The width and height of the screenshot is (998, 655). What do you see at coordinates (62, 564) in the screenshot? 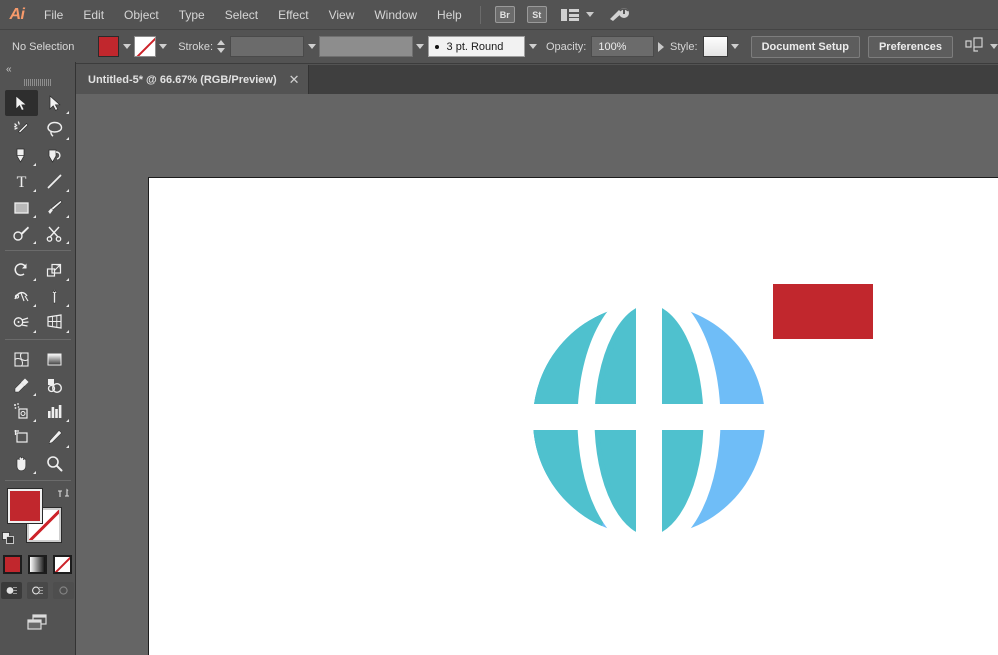
I see `none-fill-button` at bounding box center [62, 564].